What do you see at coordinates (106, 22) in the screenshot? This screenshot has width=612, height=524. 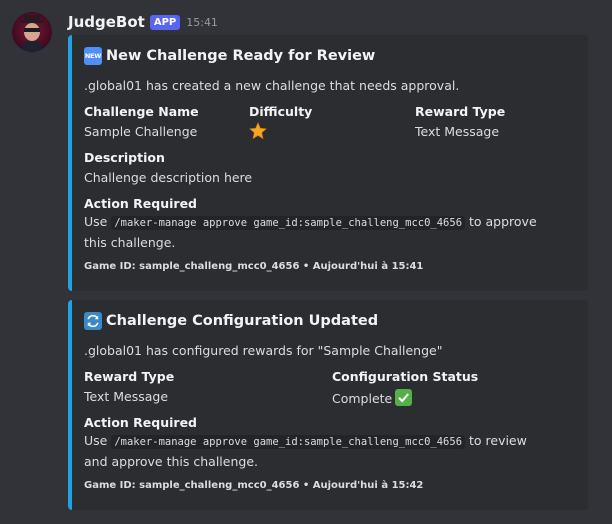 I see `author-name: JudgeBot` at bounding box center [106, 22].